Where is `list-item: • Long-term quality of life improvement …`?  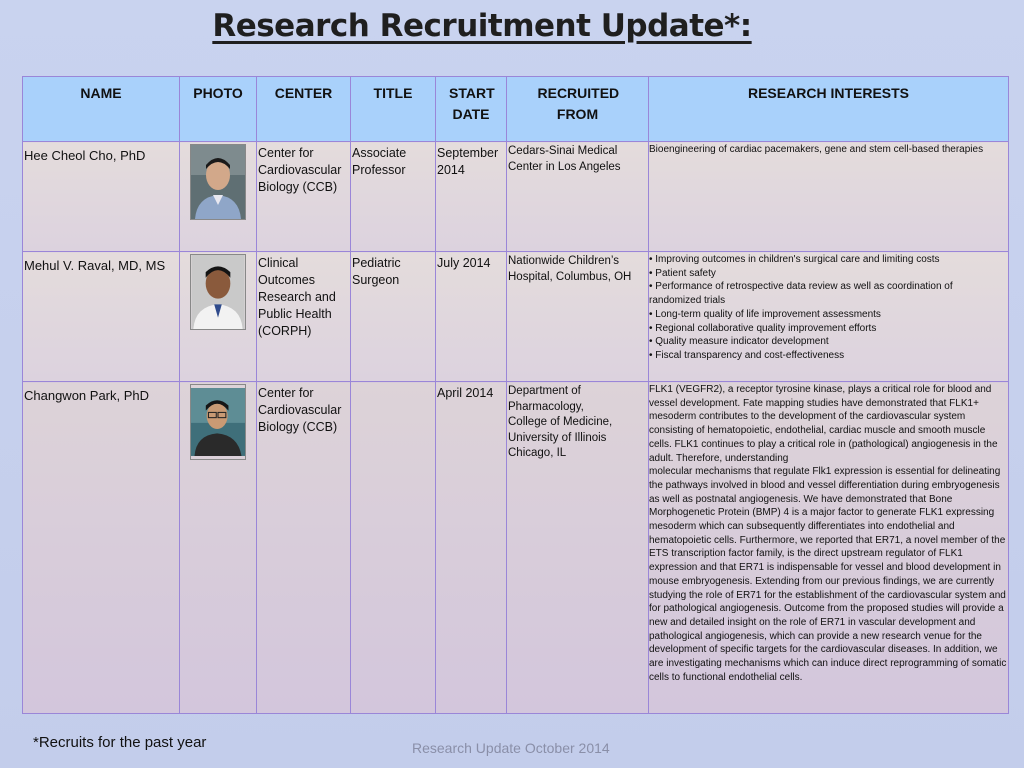
list-item: • Long-term quality of life improvement … is located at coordinates (765, 314).